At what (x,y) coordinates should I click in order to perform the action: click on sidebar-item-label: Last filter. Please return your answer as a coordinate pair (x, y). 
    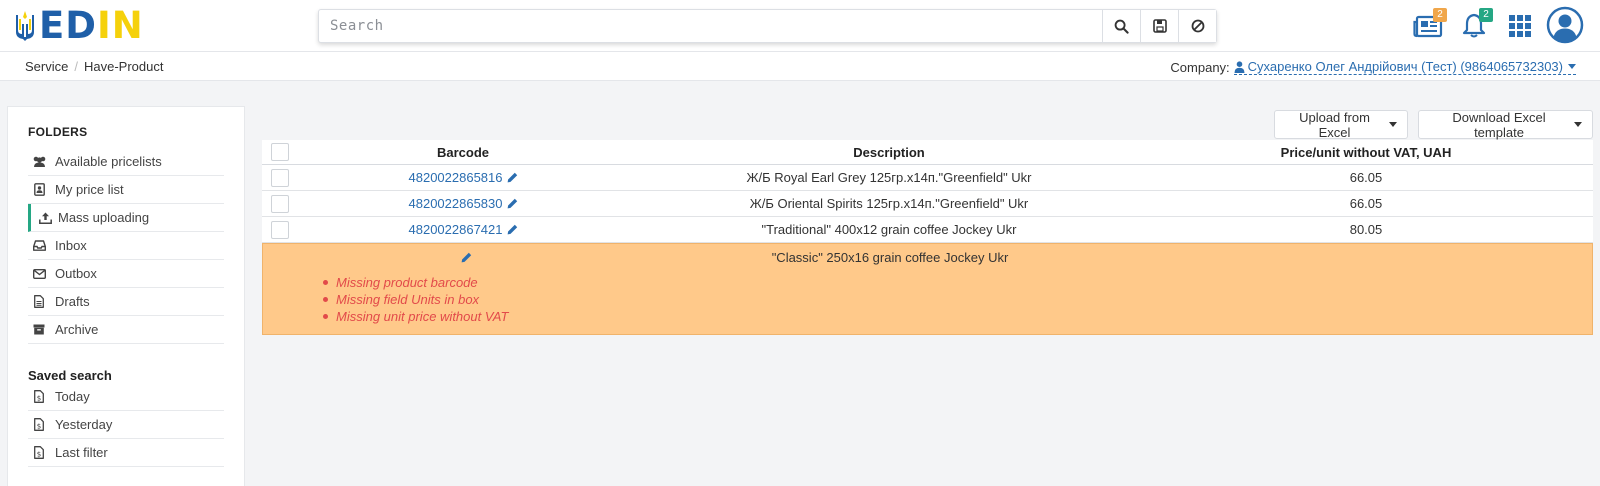
    Looking at the image, I should click on (81, 452).